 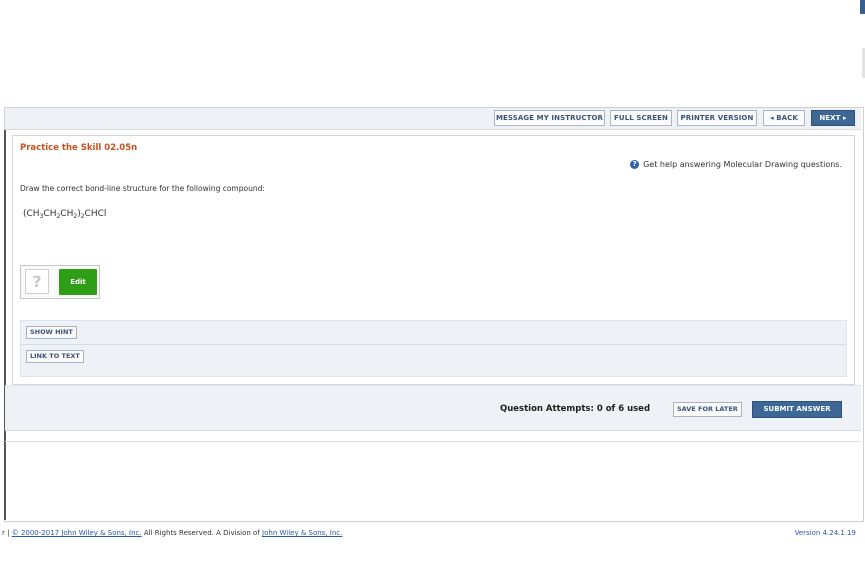 I want to click on section-divider, so click(x=433, y=441).